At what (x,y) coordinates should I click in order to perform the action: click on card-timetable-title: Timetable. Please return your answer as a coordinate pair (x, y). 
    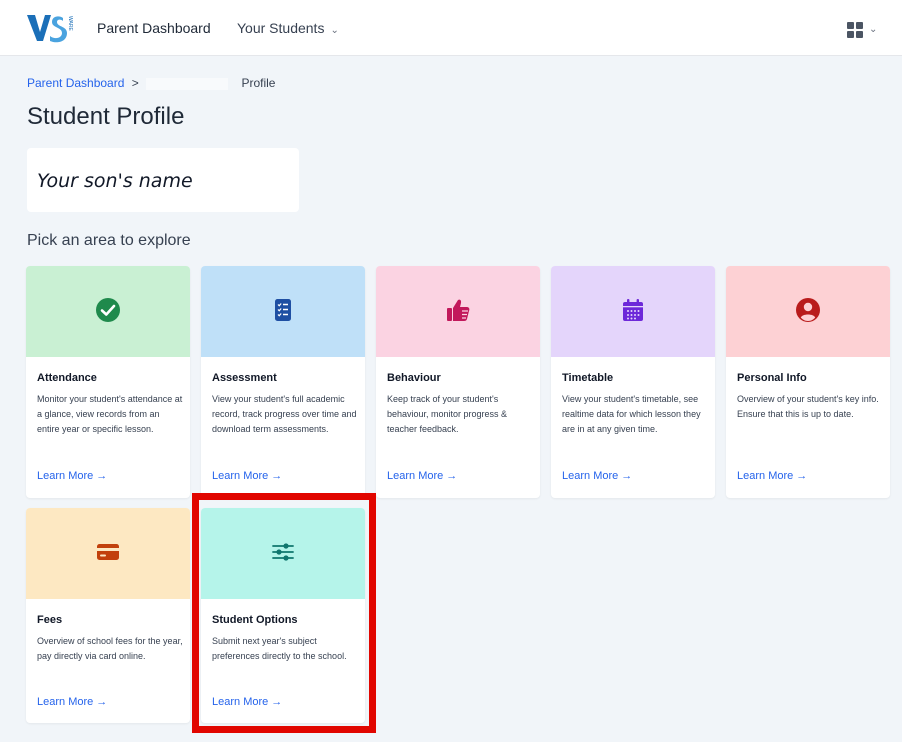
    Looking at the image, I should click on (588, 378).